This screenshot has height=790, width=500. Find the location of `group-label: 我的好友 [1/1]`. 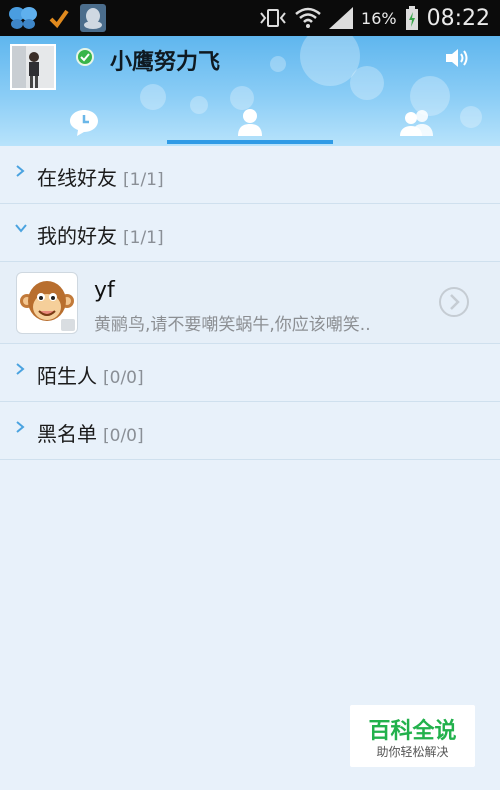

group-label: 我的好友 [1/1] is located at coordinates (100, 234).